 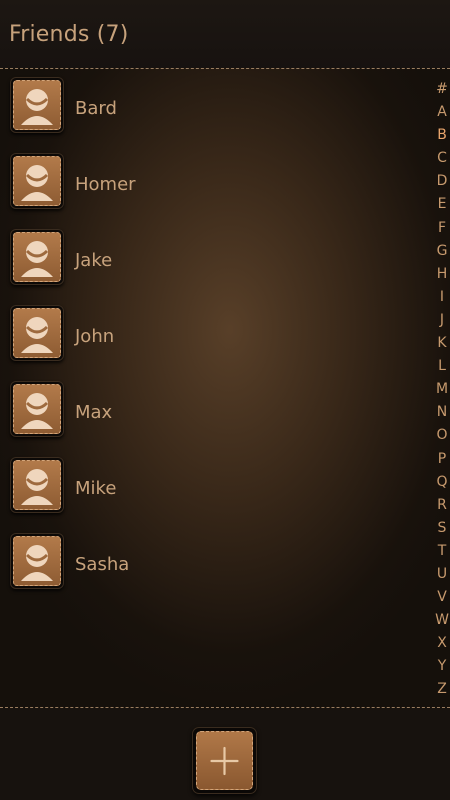 I want to click on index-letter: I, so click(x=442, y=297).